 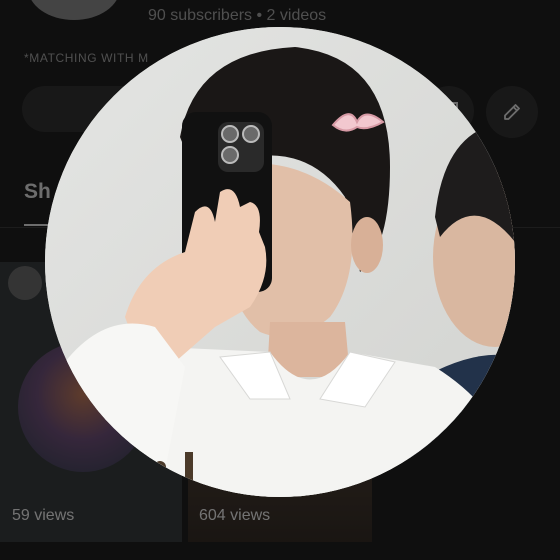 What do you see at coordinates (237, 15) in the screenshot?
I see `channel-stats: 90 subscribers • 2 videos` at bounding box center [237, 15].